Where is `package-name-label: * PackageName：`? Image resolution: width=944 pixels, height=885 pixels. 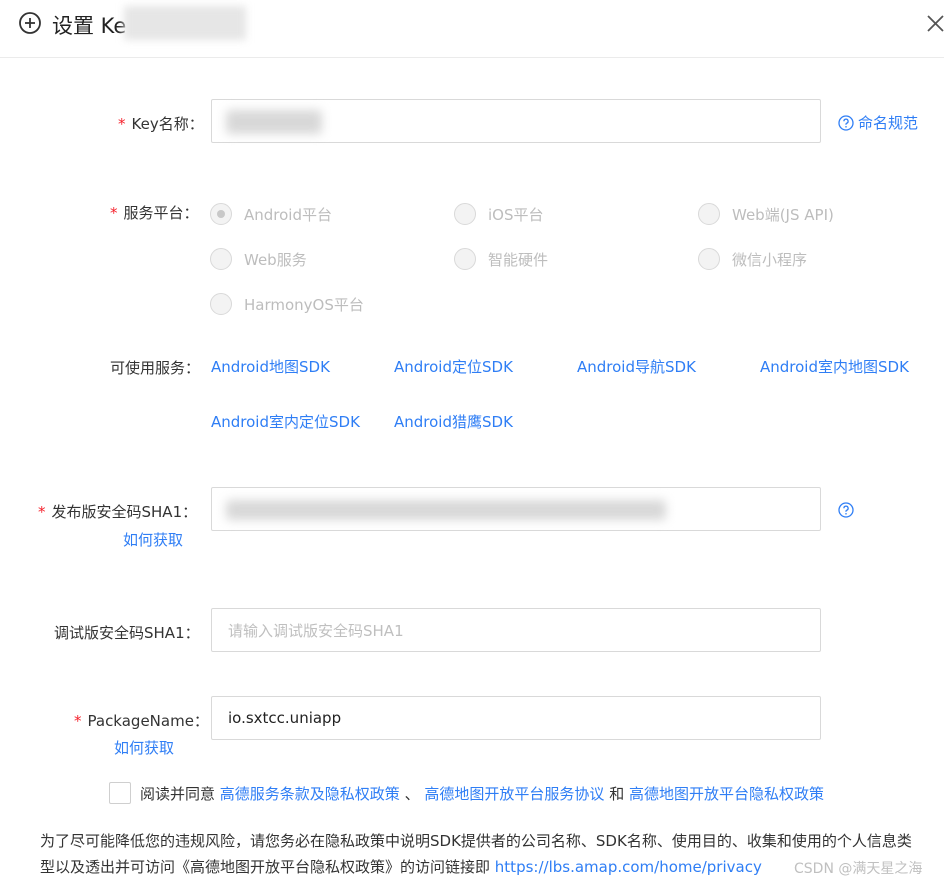
package-name-label: * PackageName： is located at coordinates (141, 720).